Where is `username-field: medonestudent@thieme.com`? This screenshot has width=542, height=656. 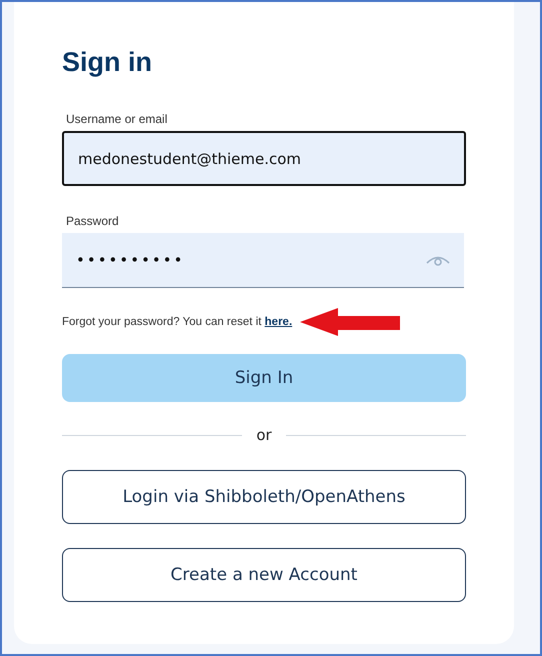
username-field: medonestudent@thieme.com is located at coordinates (264, 158).